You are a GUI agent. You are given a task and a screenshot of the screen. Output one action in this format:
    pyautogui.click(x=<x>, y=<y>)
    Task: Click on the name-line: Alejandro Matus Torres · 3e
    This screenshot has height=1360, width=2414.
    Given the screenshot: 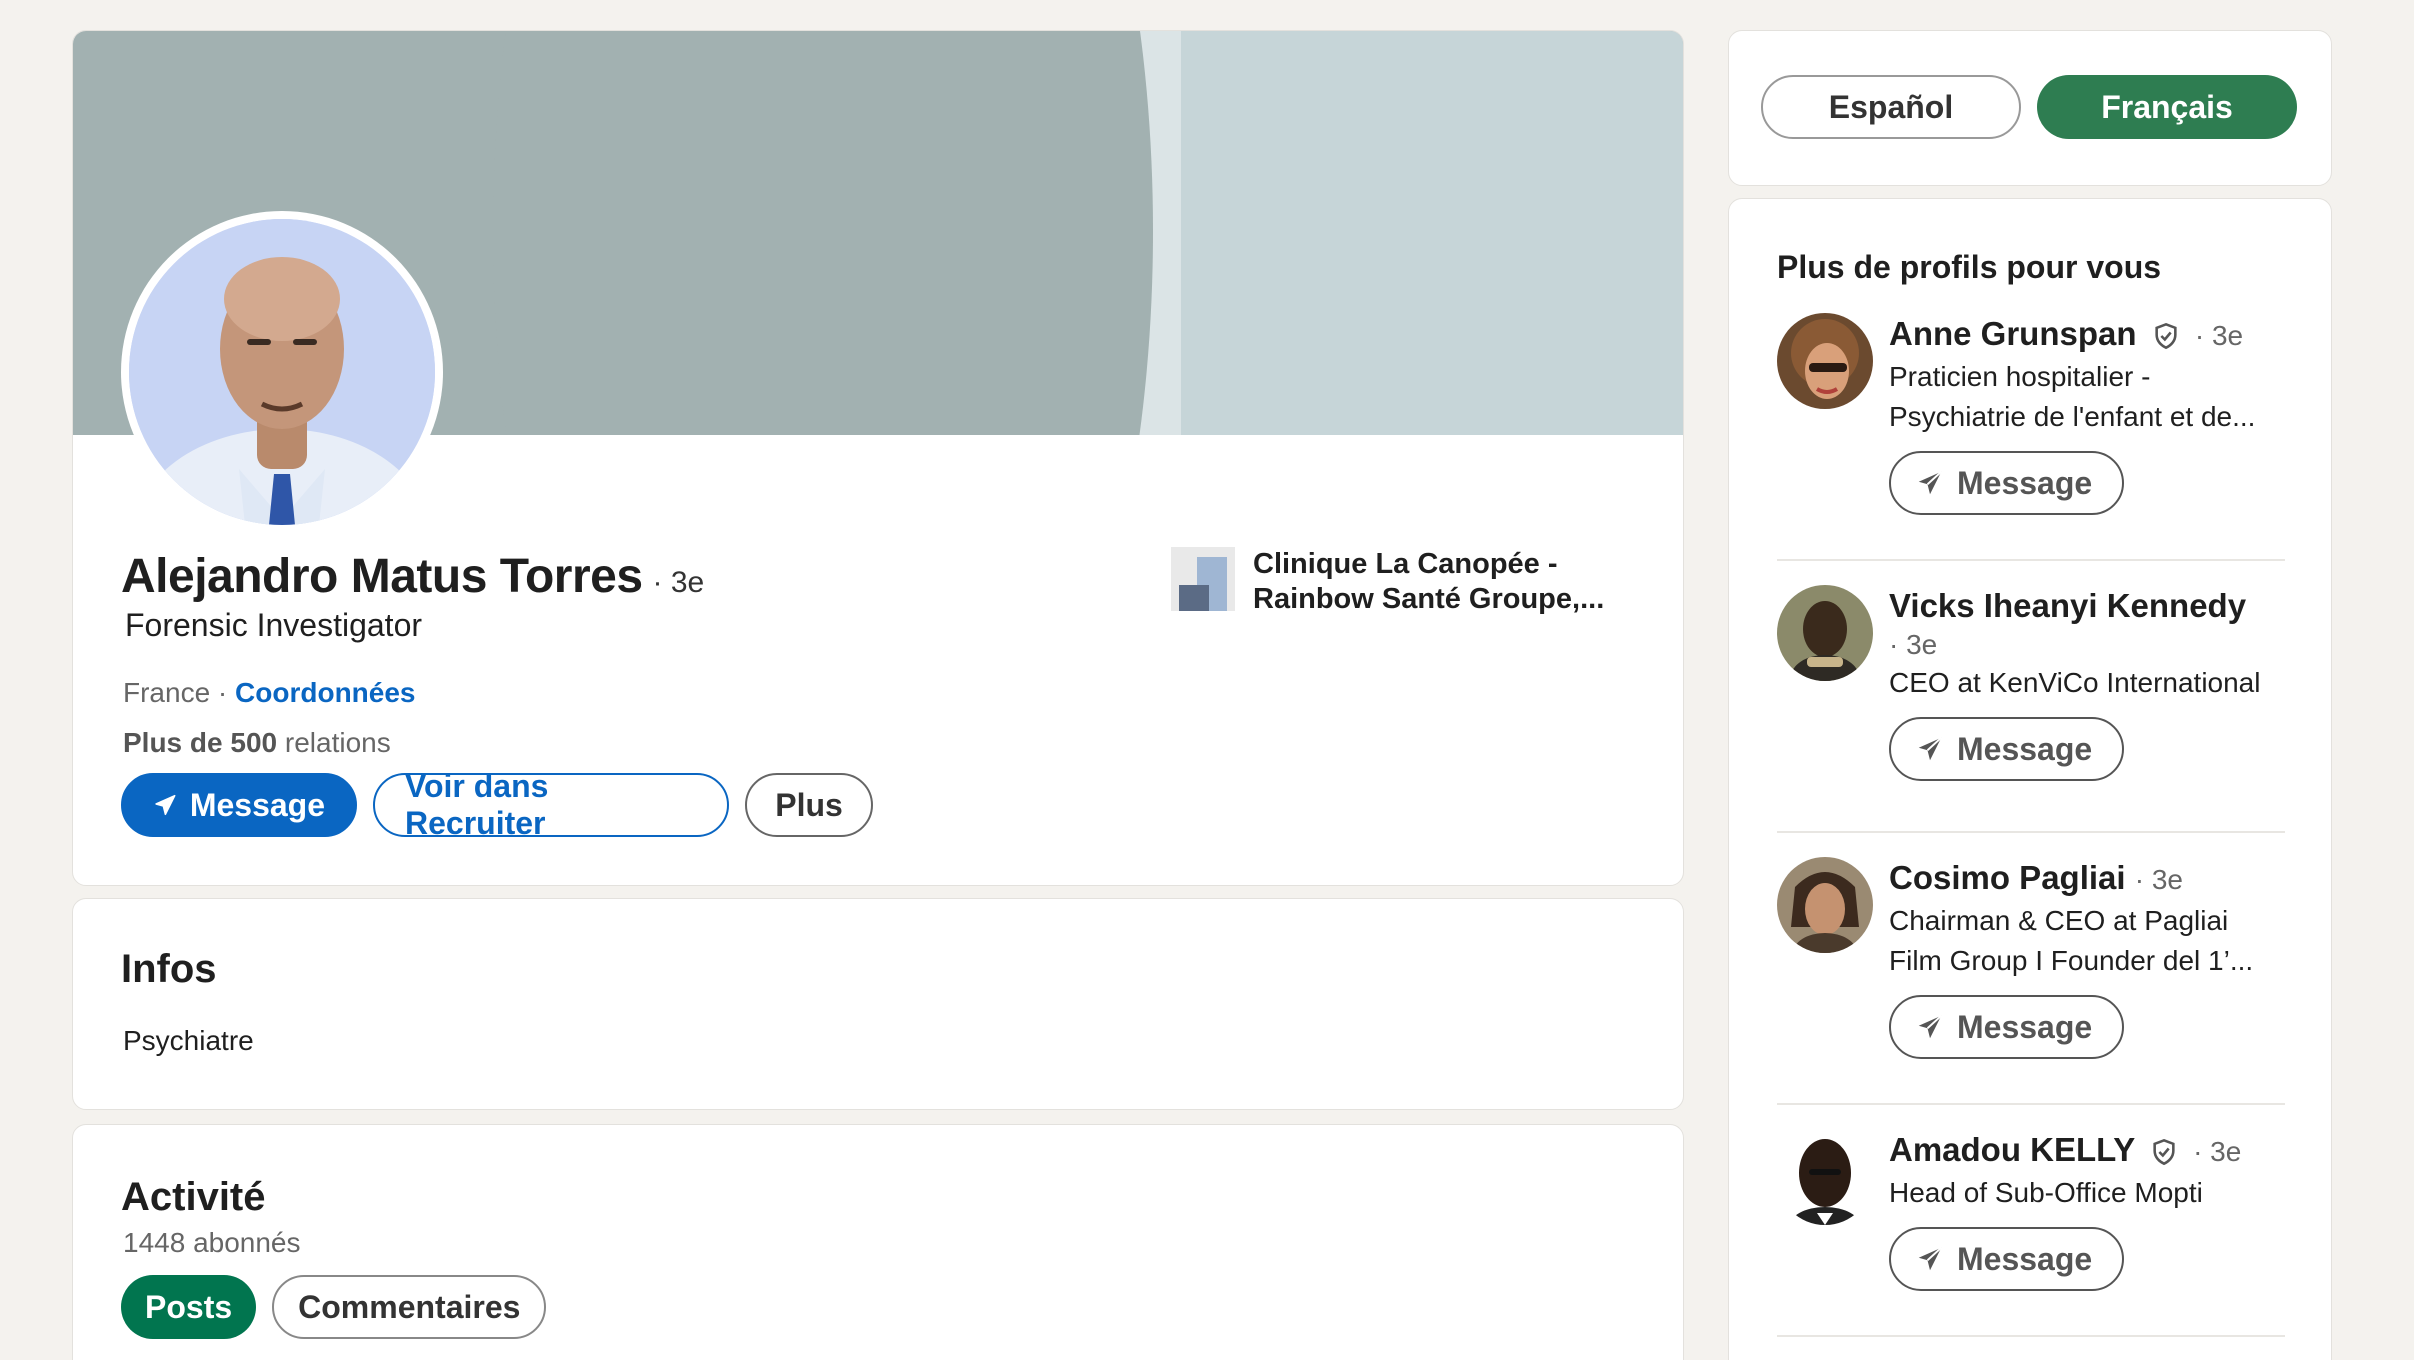 What is the action you would take?
    pyautogui.click(x=412, y=576)
    